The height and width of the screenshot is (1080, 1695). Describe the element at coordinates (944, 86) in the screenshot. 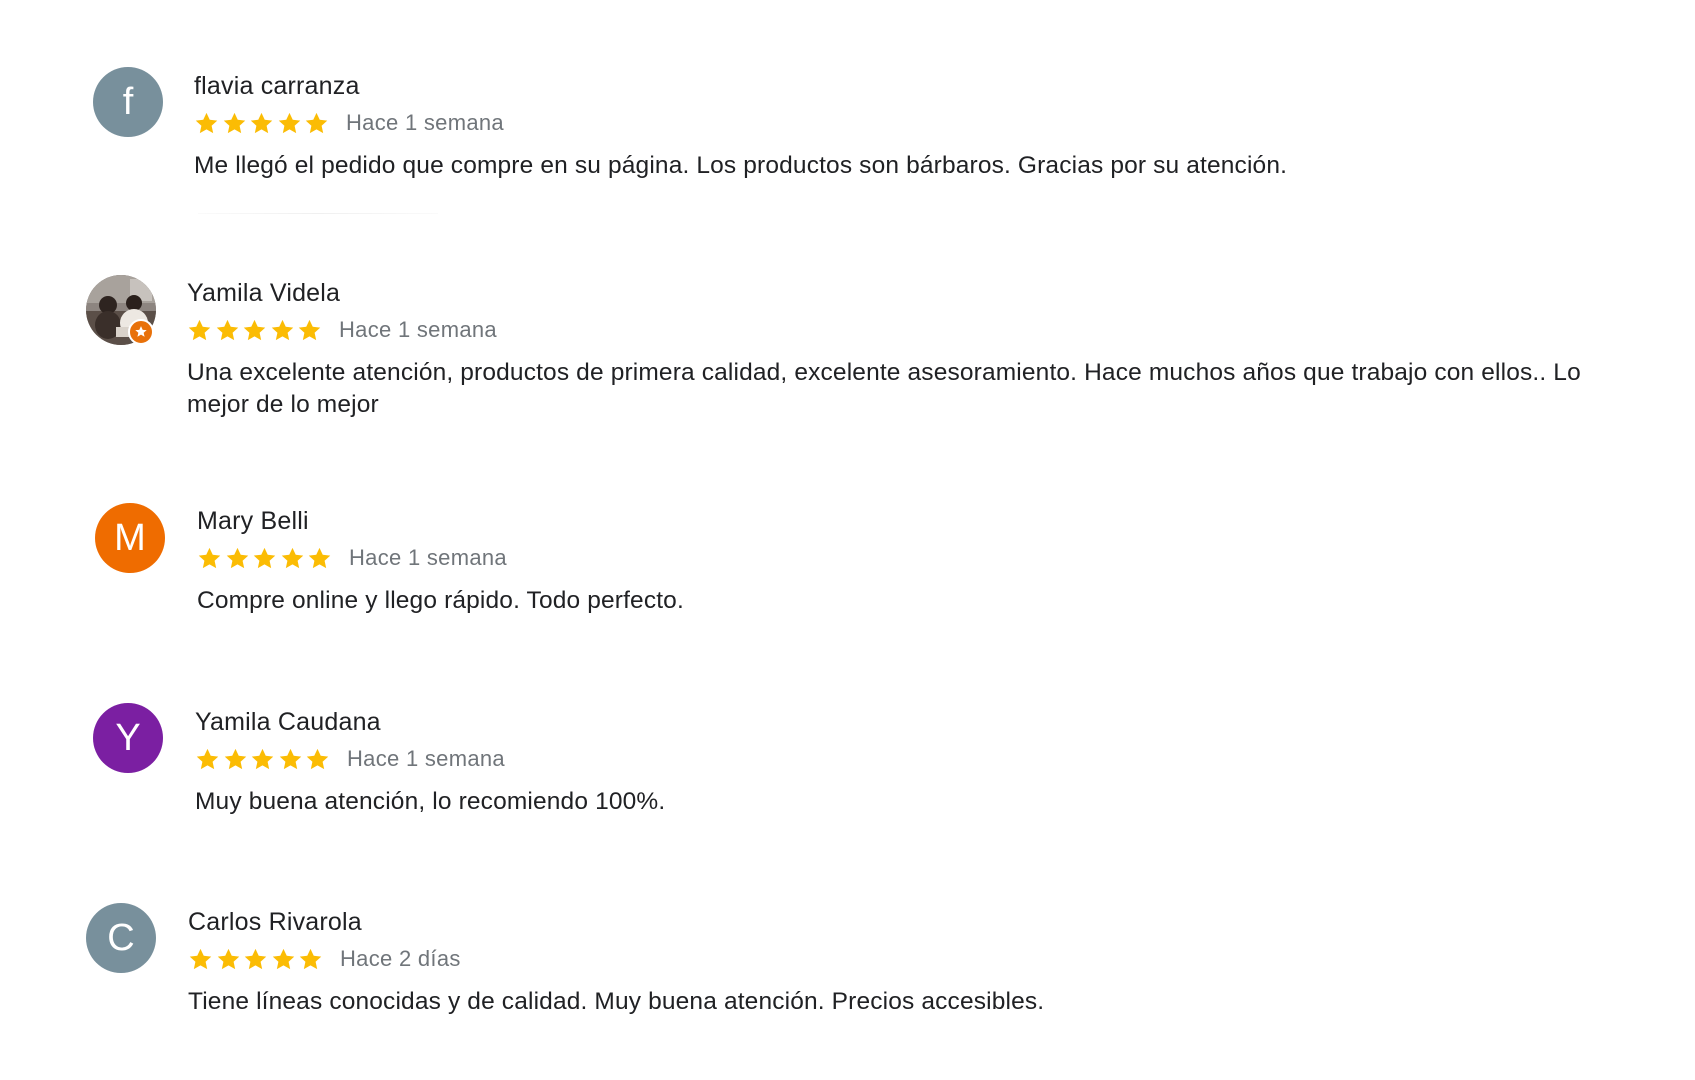

I see `reviewer-name: flavia carranza` at that location.